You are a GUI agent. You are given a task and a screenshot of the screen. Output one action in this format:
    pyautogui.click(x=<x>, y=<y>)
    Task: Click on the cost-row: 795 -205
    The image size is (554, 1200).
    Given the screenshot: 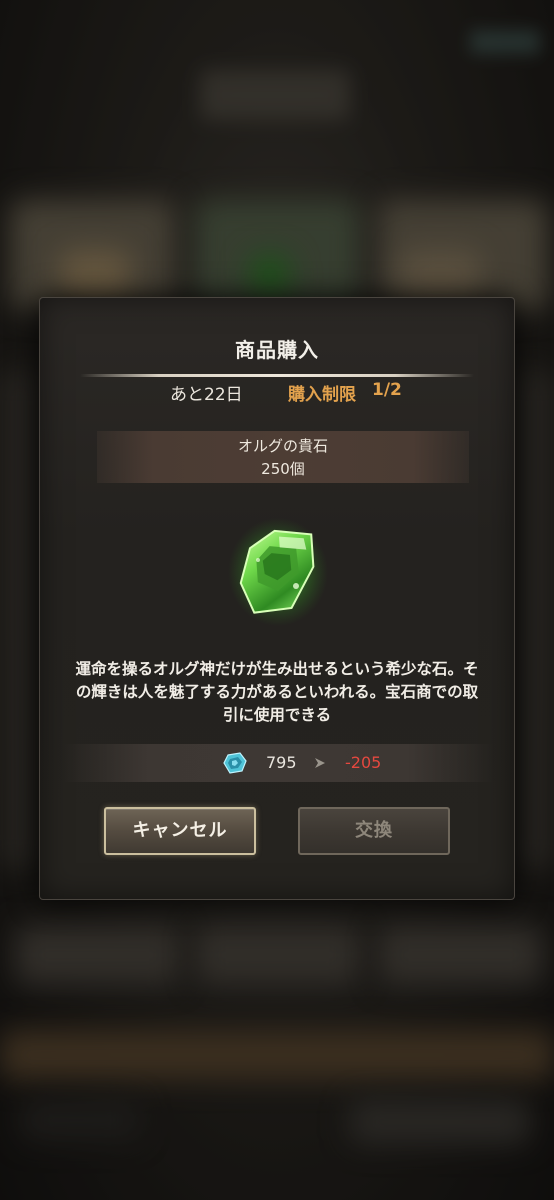 What is the action you would take?
    pyautogui.click(x=278, y=763)
    